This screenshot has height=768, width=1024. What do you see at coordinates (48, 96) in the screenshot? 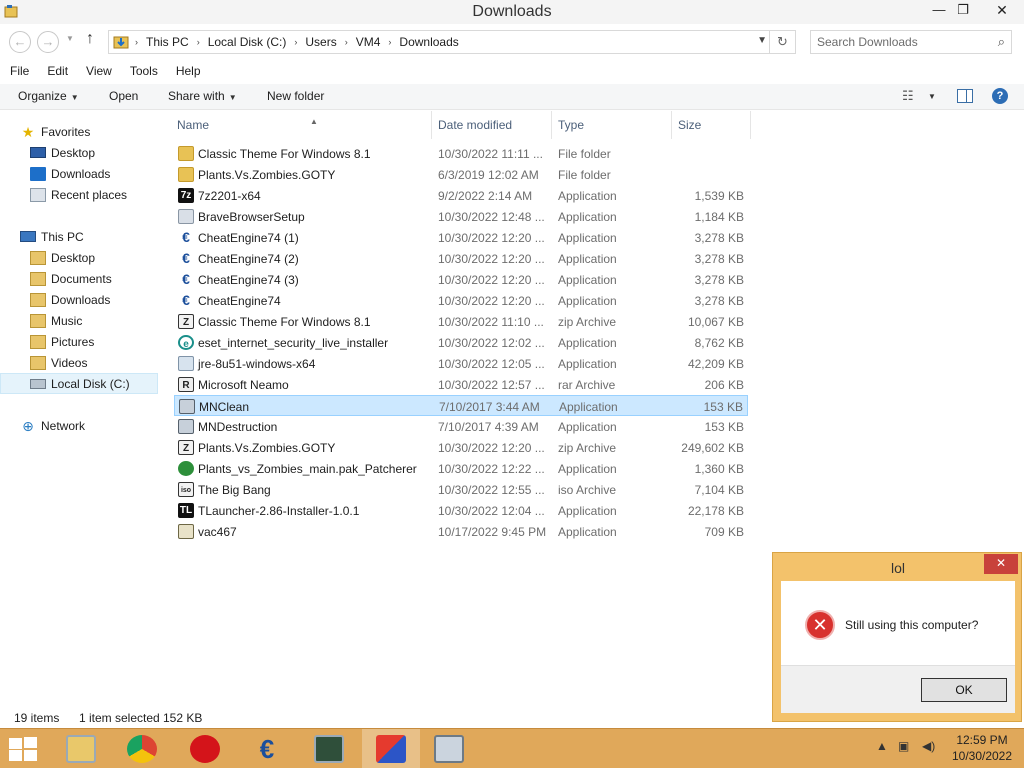
I see `organize-button: Organize ▼` at bounding box center [48, 96].